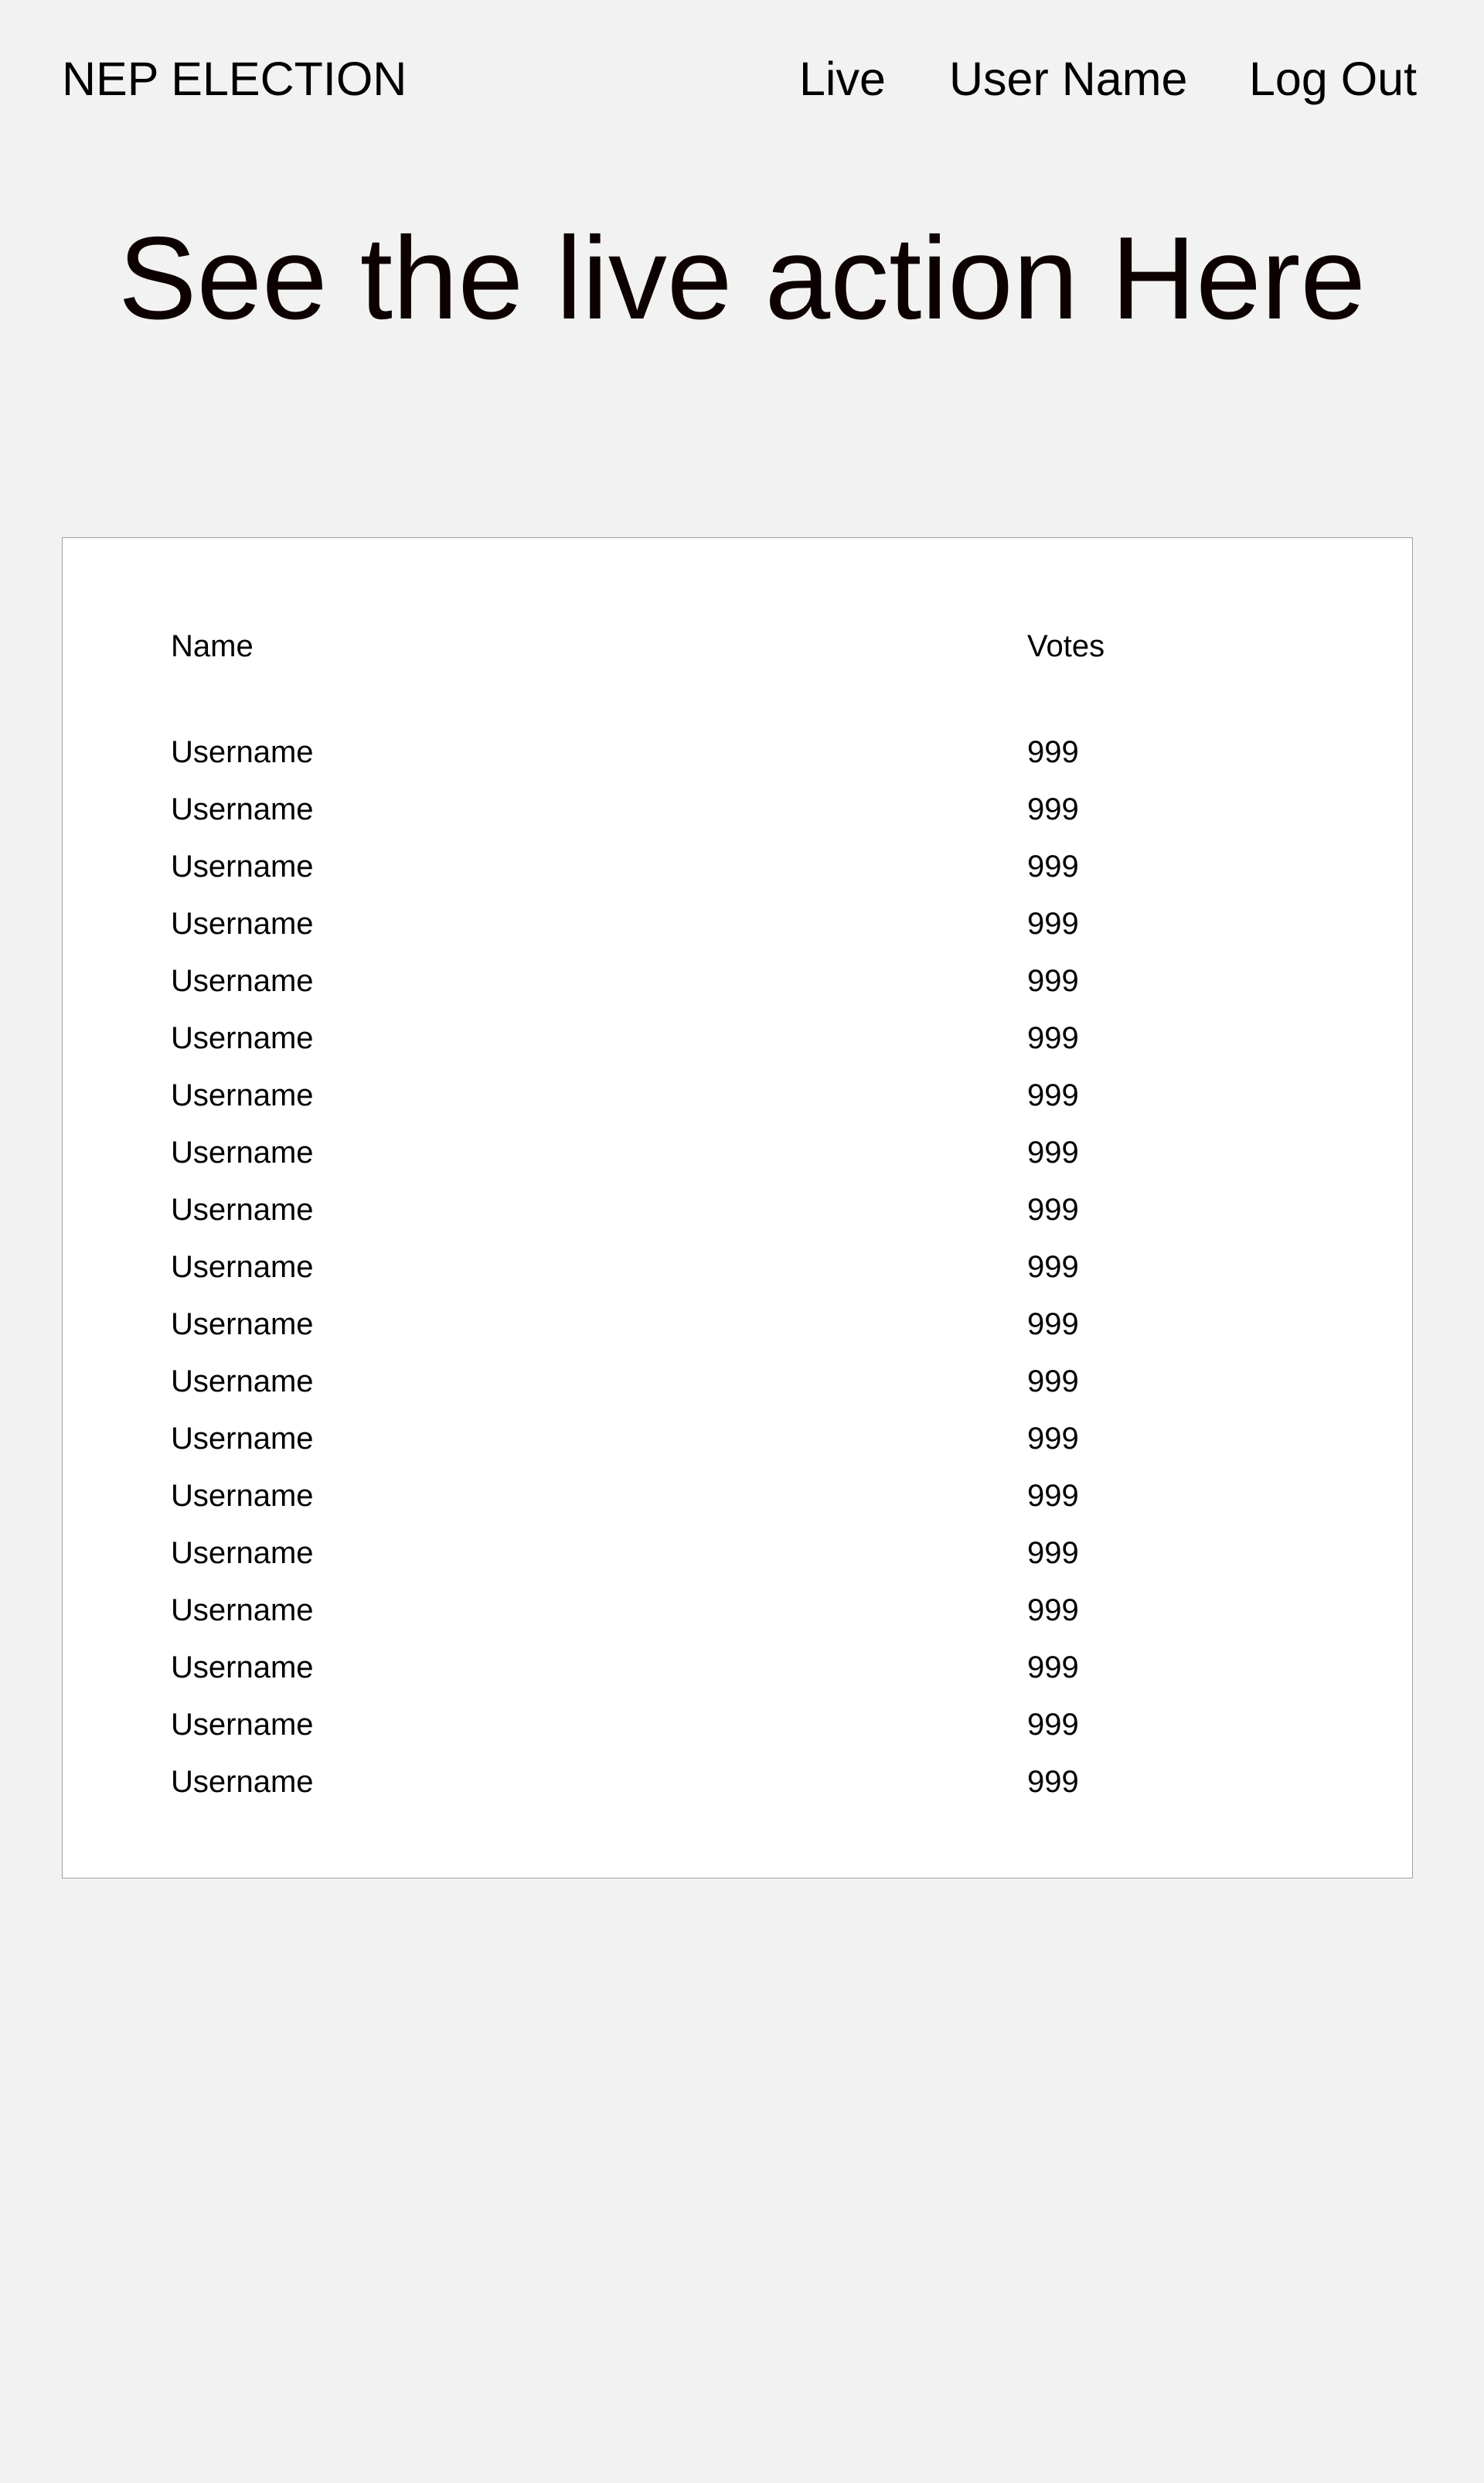 The image size is (1484, 2483). What do you see at coordinates (1068, 79) in the screenshot?
I see `nav-user-name-link: User Name` at bounding box center [1068, 79].